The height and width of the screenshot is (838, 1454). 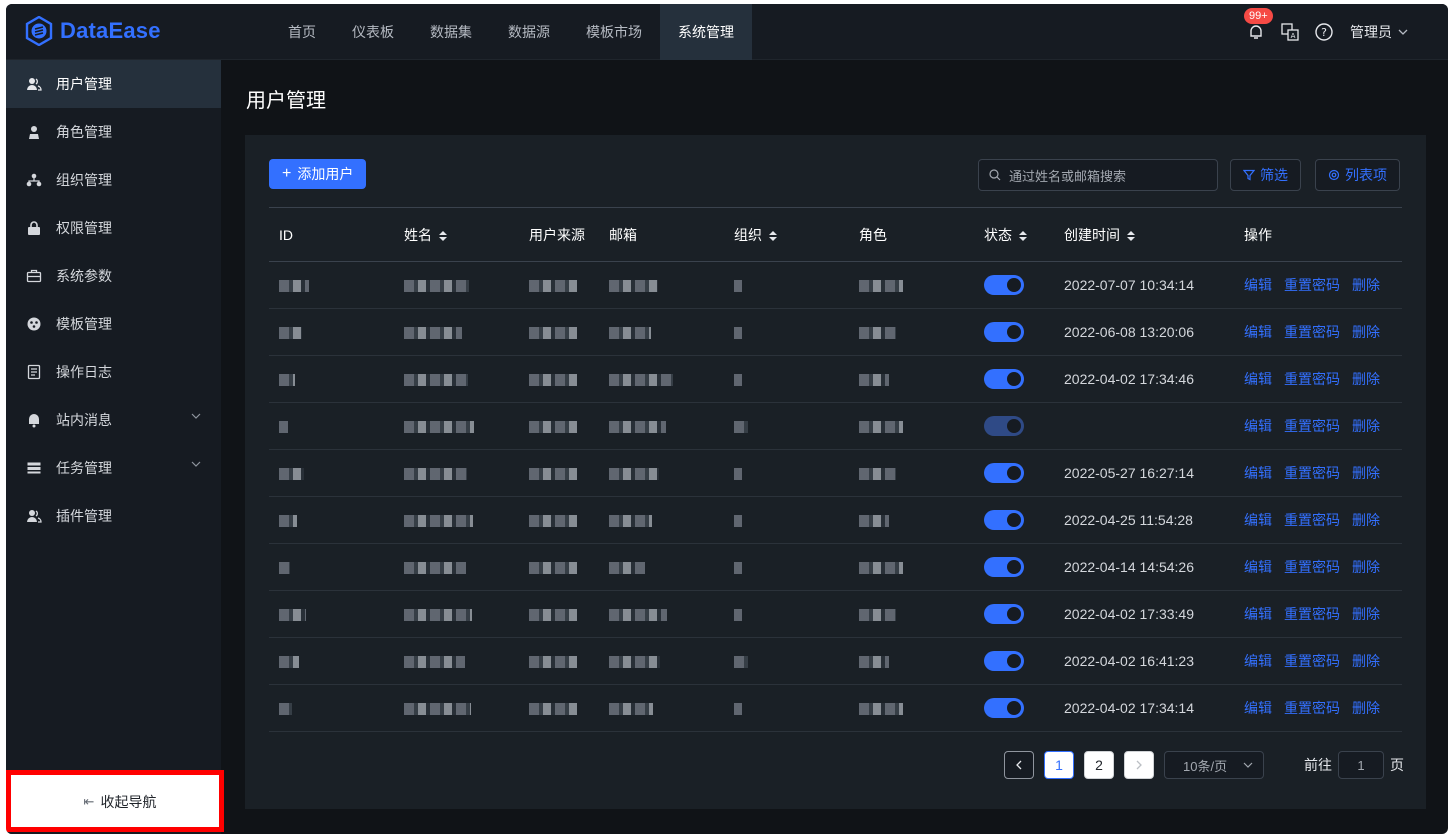 I want to click on page-size-select: 10条/页, so click(x=1214, y=765).